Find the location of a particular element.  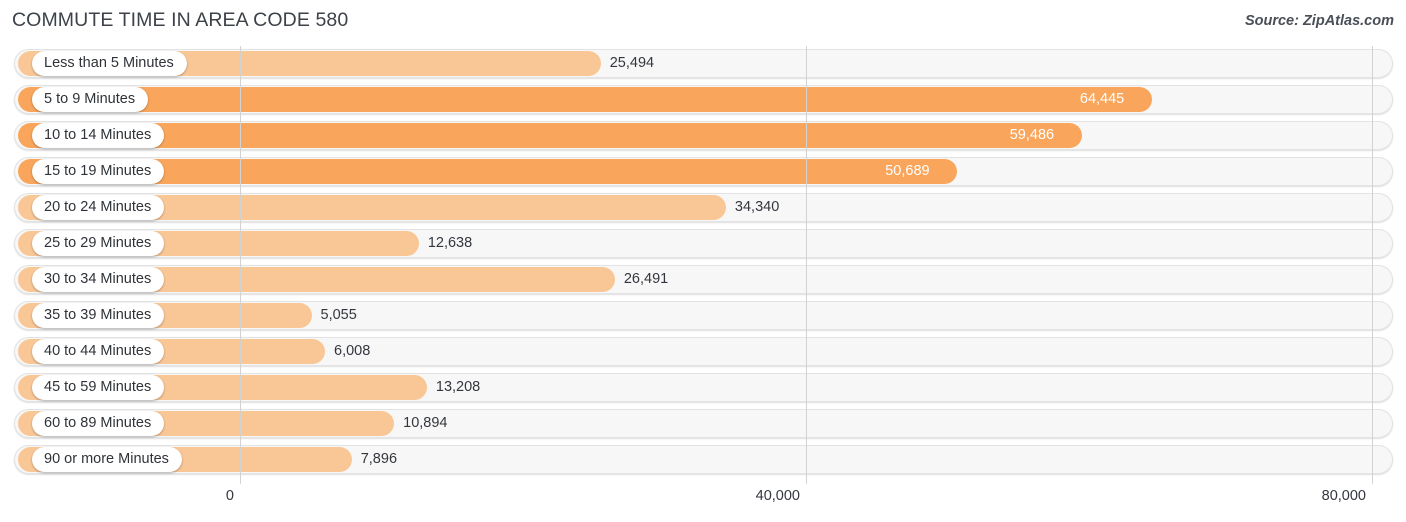

value-label: 64,445 is located at coordinates (1102, 99).